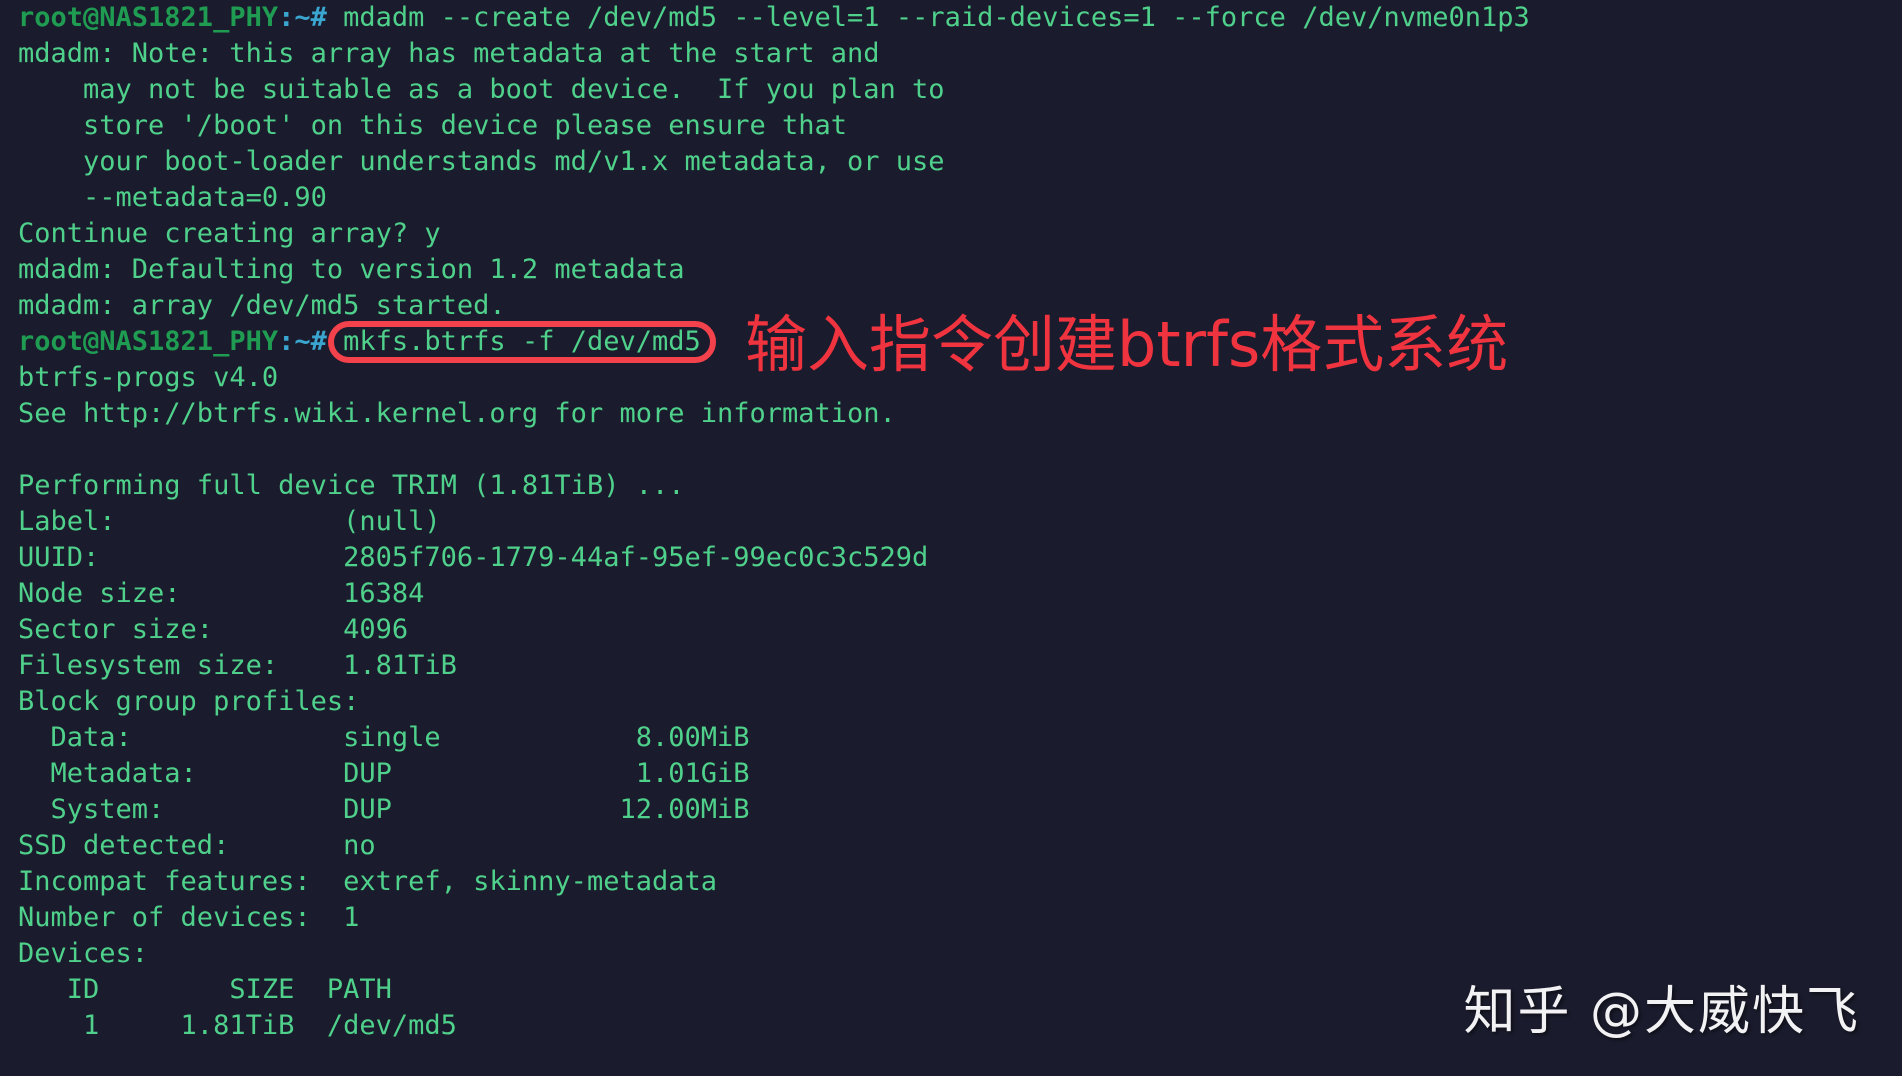 The image size is (1902, 1076). What do you see at coordinates (189, 701) in the screenshot?
I see `terminal-output-line: Block group profiles:` at bounding box center [189, 701].